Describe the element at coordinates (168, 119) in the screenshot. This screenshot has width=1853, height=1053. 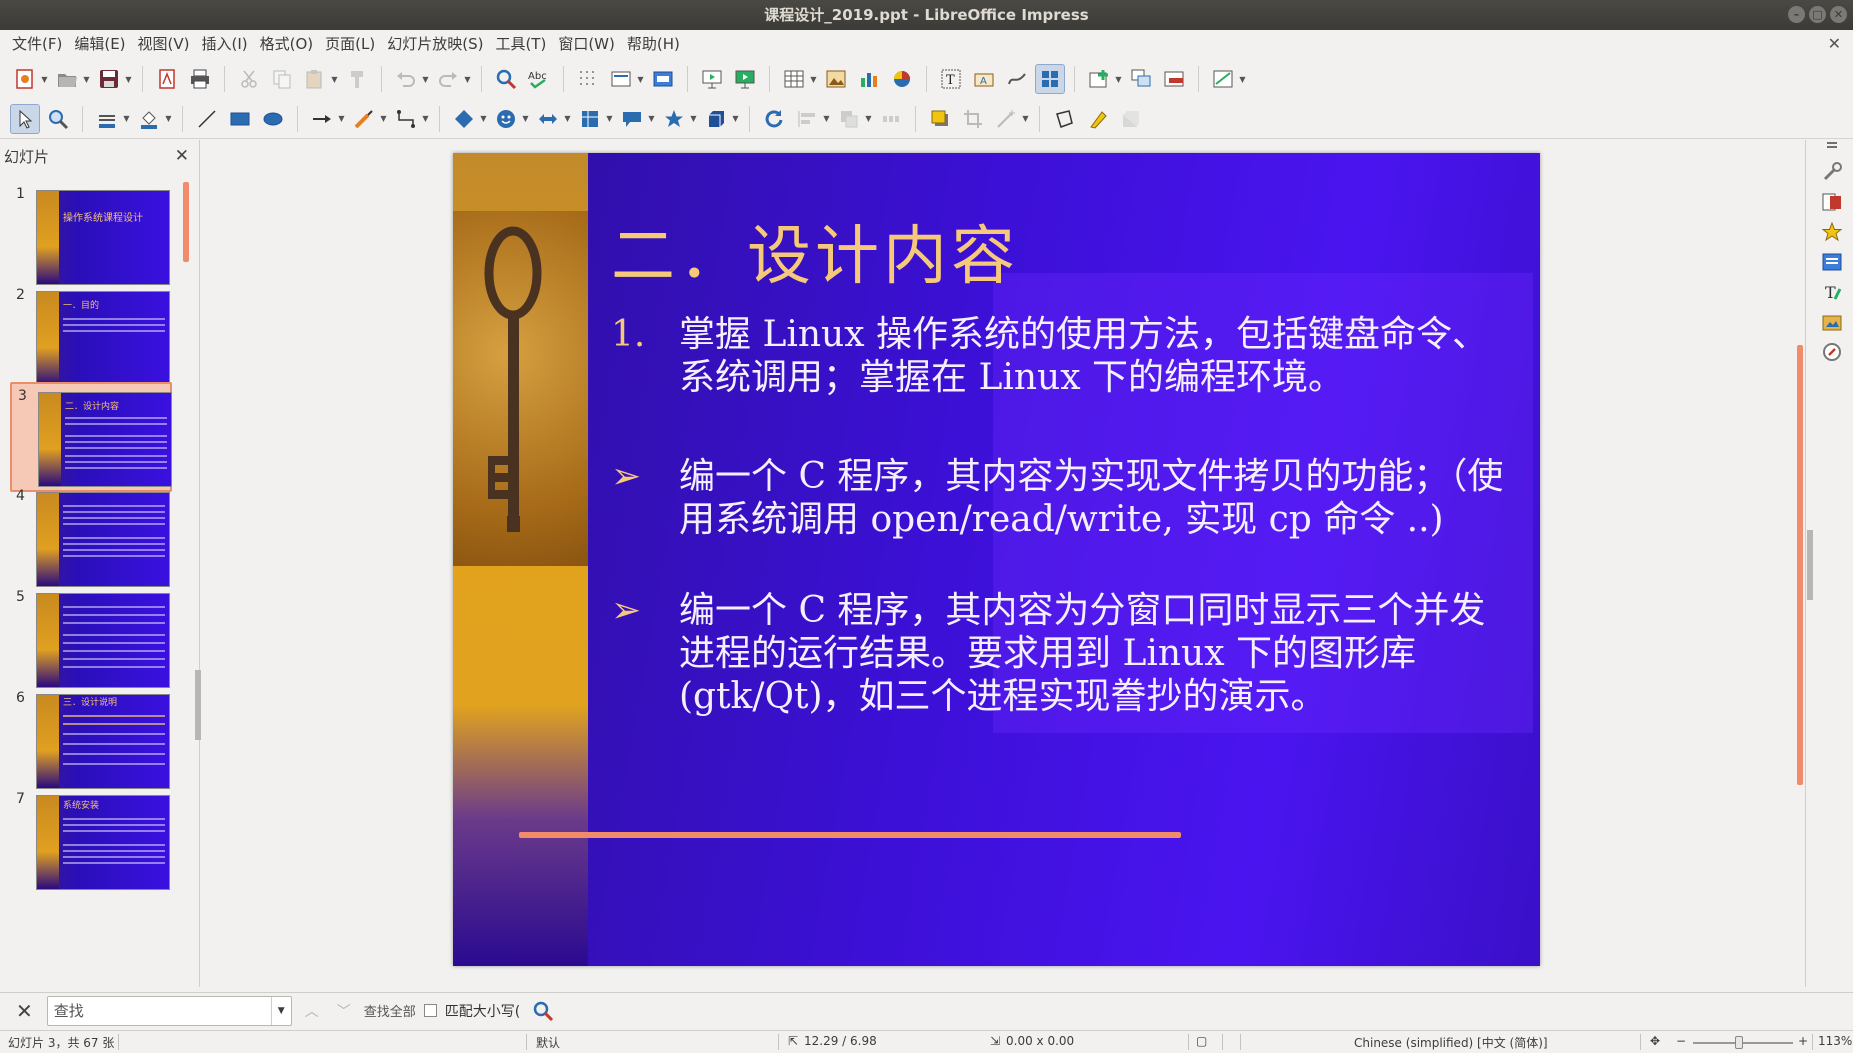
I see `fill-color-dropdown-icon: ▼` at that location.